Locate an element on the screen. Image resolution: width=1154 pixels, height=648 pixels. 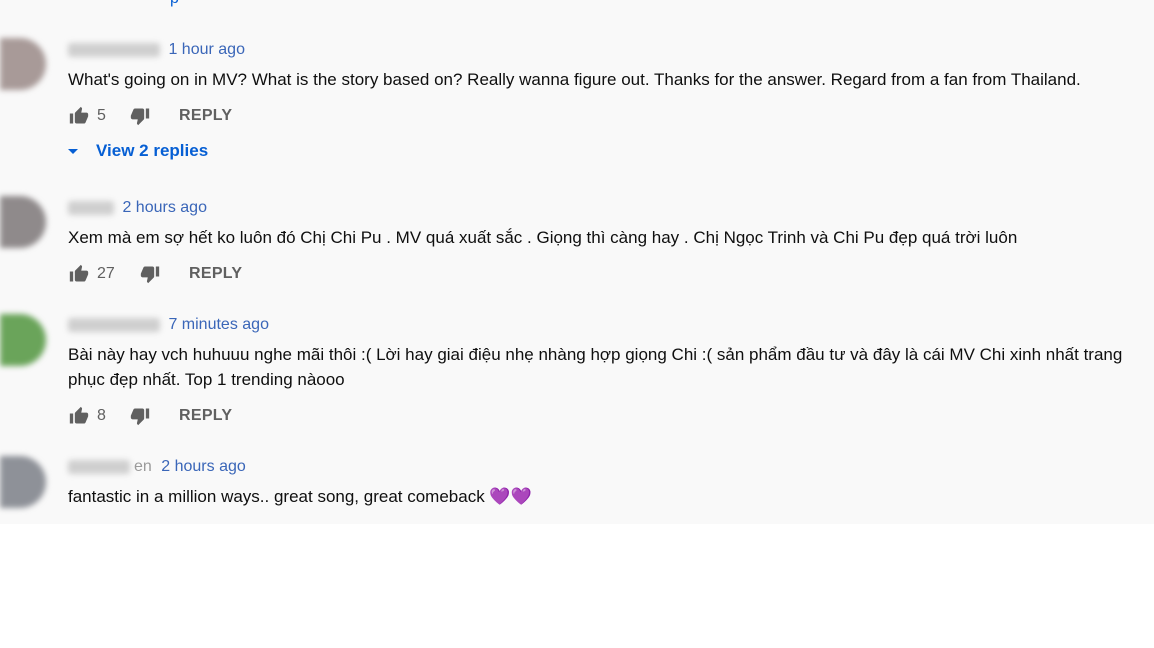
comment-actions: 8 REPLY is located at coordinates (150, 416).